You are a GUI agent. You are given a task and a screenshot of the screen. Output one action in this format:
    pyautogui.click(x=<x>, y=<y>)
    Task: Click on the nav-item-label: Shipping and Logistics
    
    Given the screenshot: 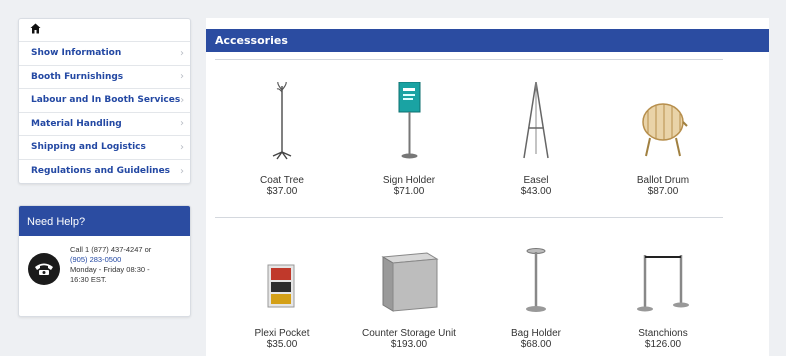 What is the action you would take?
    pyautogui.click(x=88, y=147)
    